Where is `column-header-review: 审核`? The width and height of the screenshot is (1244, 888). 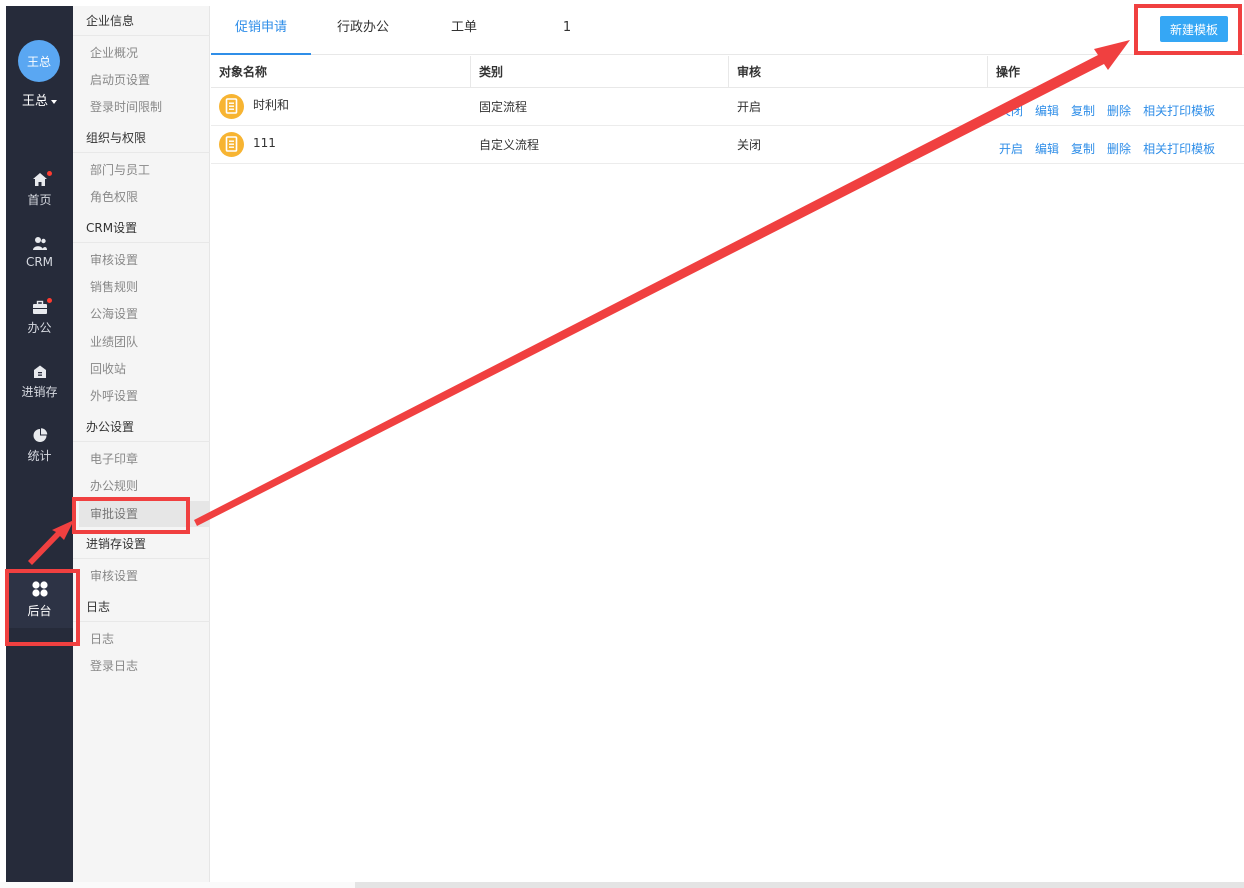
column-header-review: 审核 is located at coordinates (858, 72).